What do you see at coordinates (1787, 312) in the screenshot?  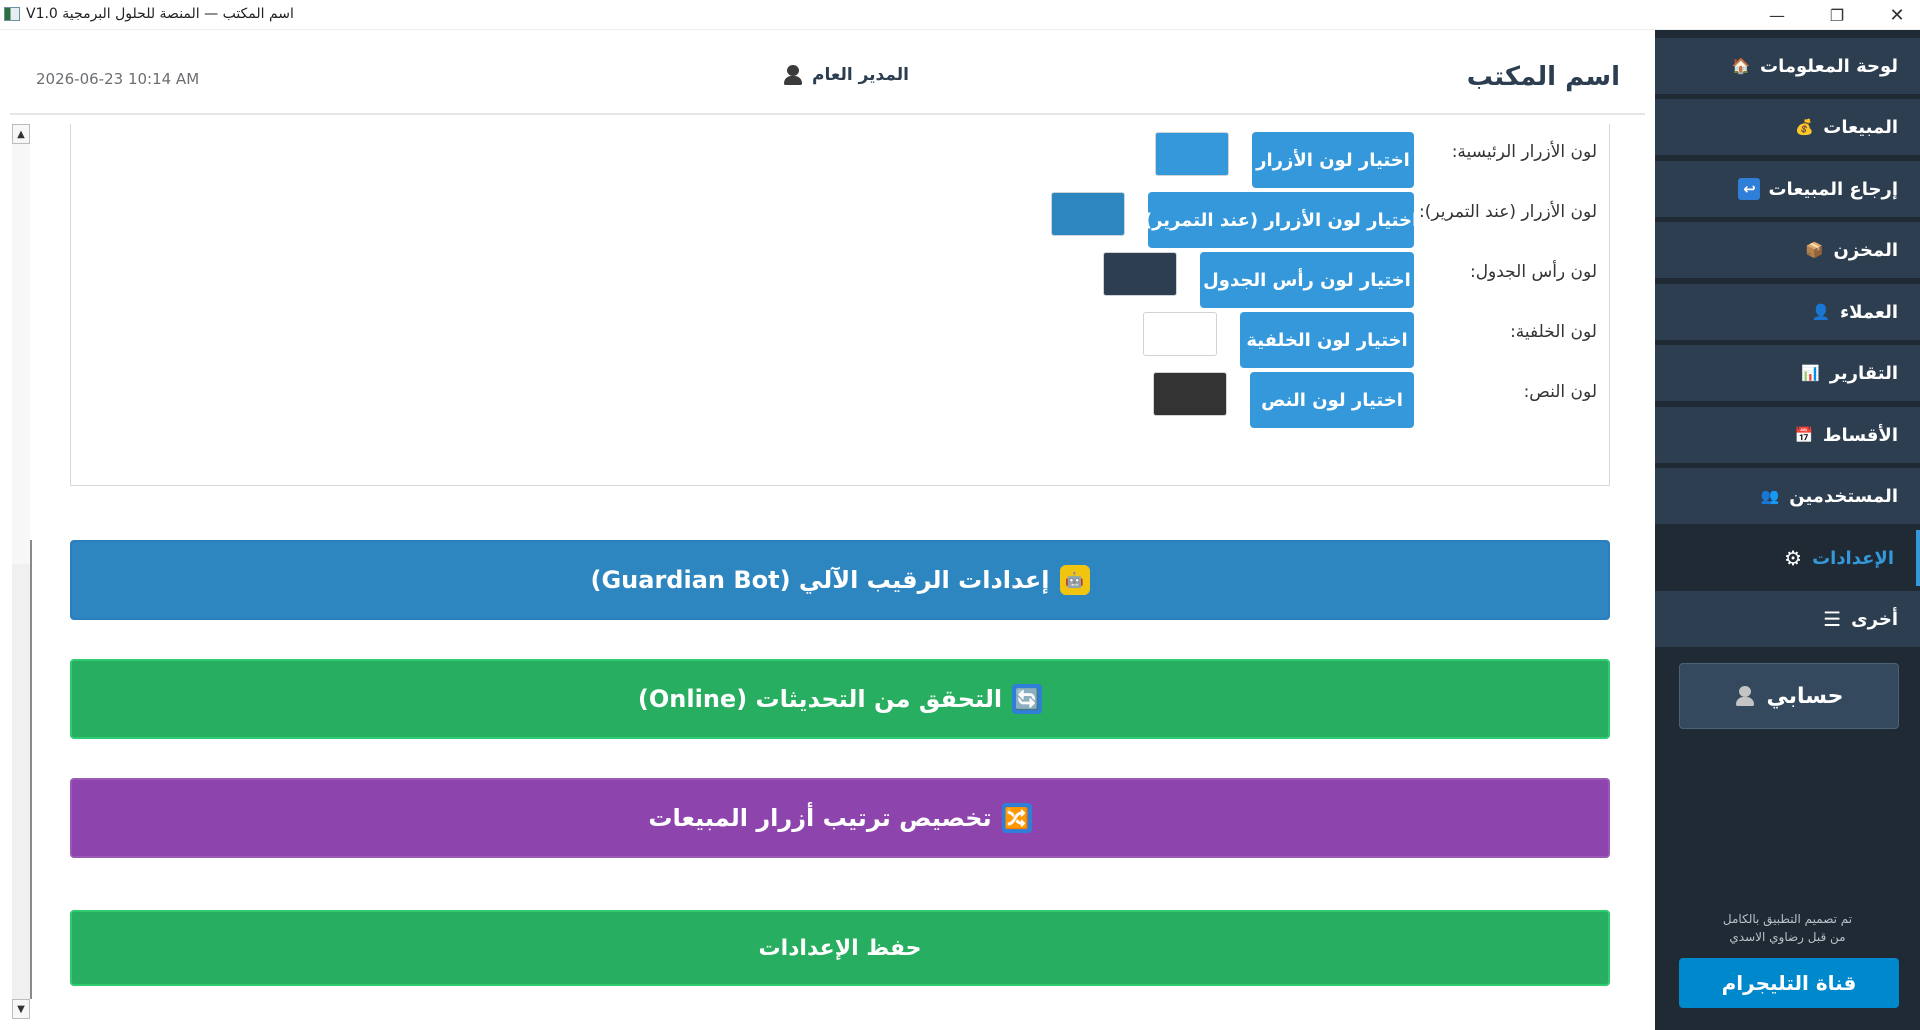 I see `sidebar-item-customers: العملاء 👤` at bounding box center [1787, 312].